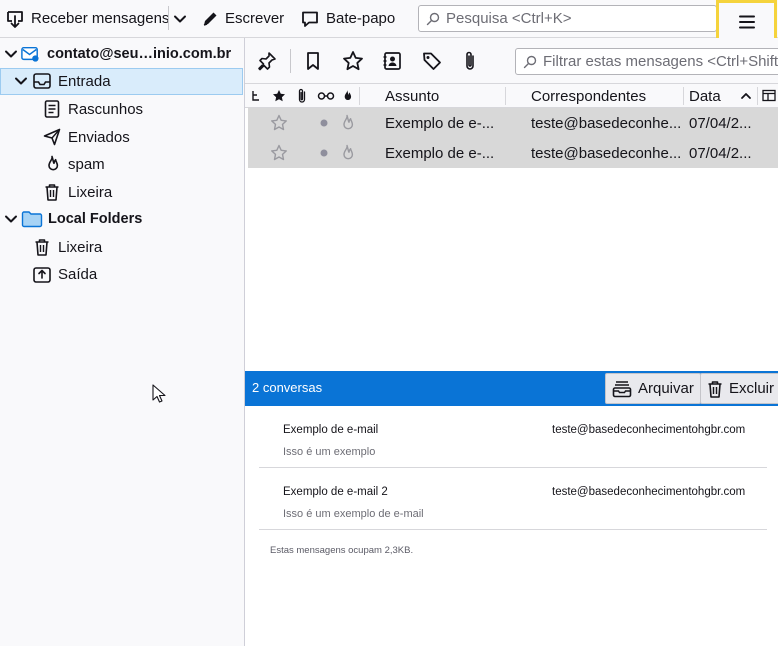 The height and width of the screenshot is (646, 778). I want to click on bookmark-icon, so click(313, 61).